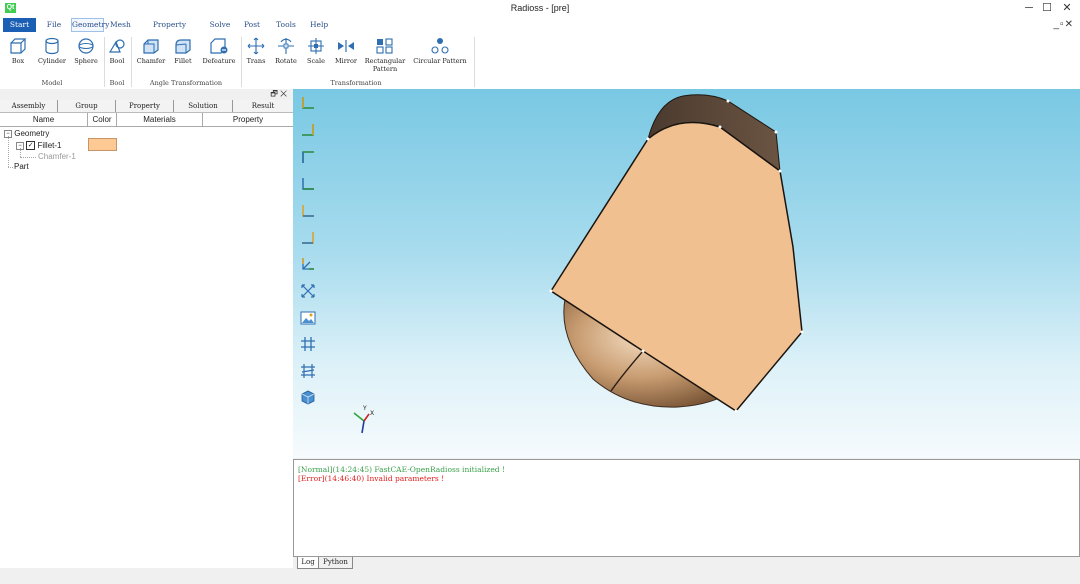 This screenshot has height=584, width=1080. What do you see at coordinates (18, 46) in the screenshot?
I see `box-icon` at bounding box center [18, 46].